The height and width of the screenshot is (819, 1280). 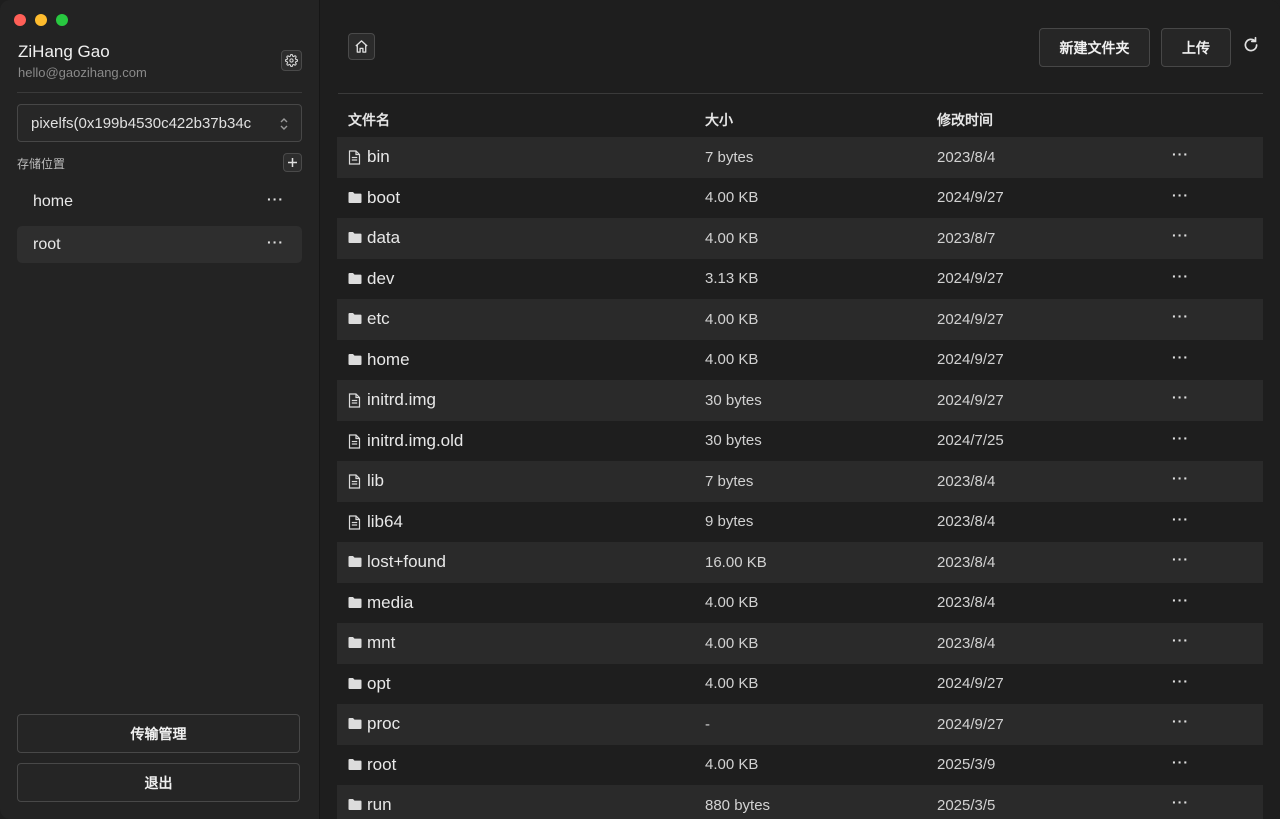 I want to click on logout-button: 退出, so click(x=158, y=782).